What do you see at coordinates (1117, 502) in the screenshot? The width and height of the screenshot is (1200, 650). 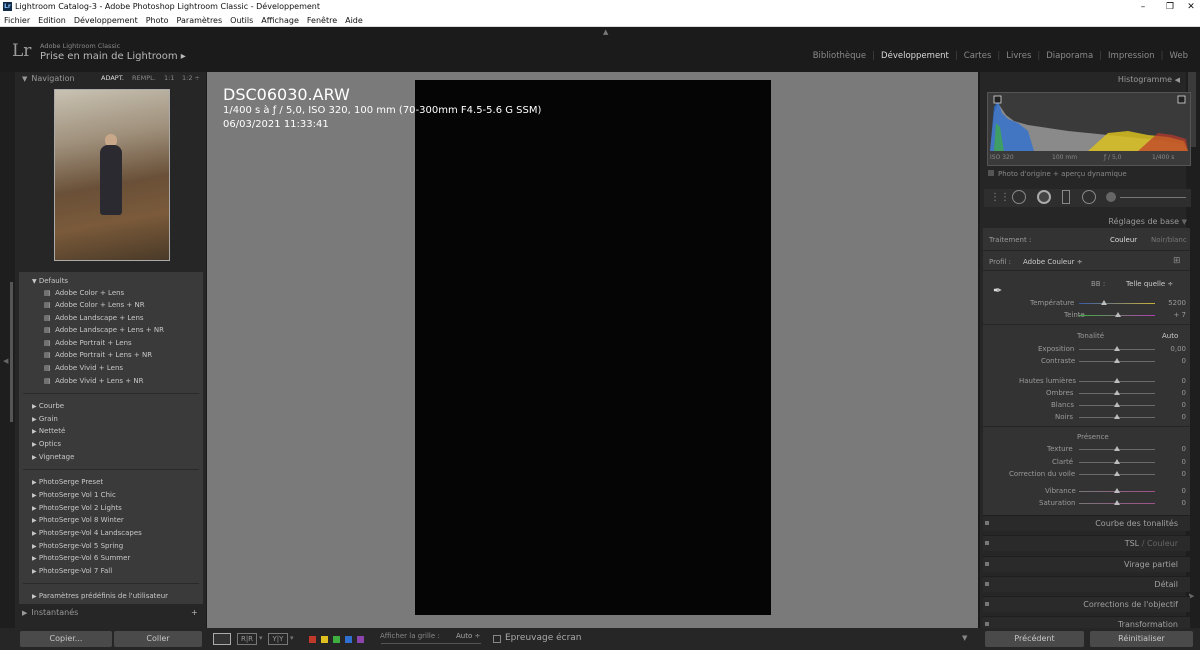 I see `saturation-knob` at bounding box center [1117, 502].